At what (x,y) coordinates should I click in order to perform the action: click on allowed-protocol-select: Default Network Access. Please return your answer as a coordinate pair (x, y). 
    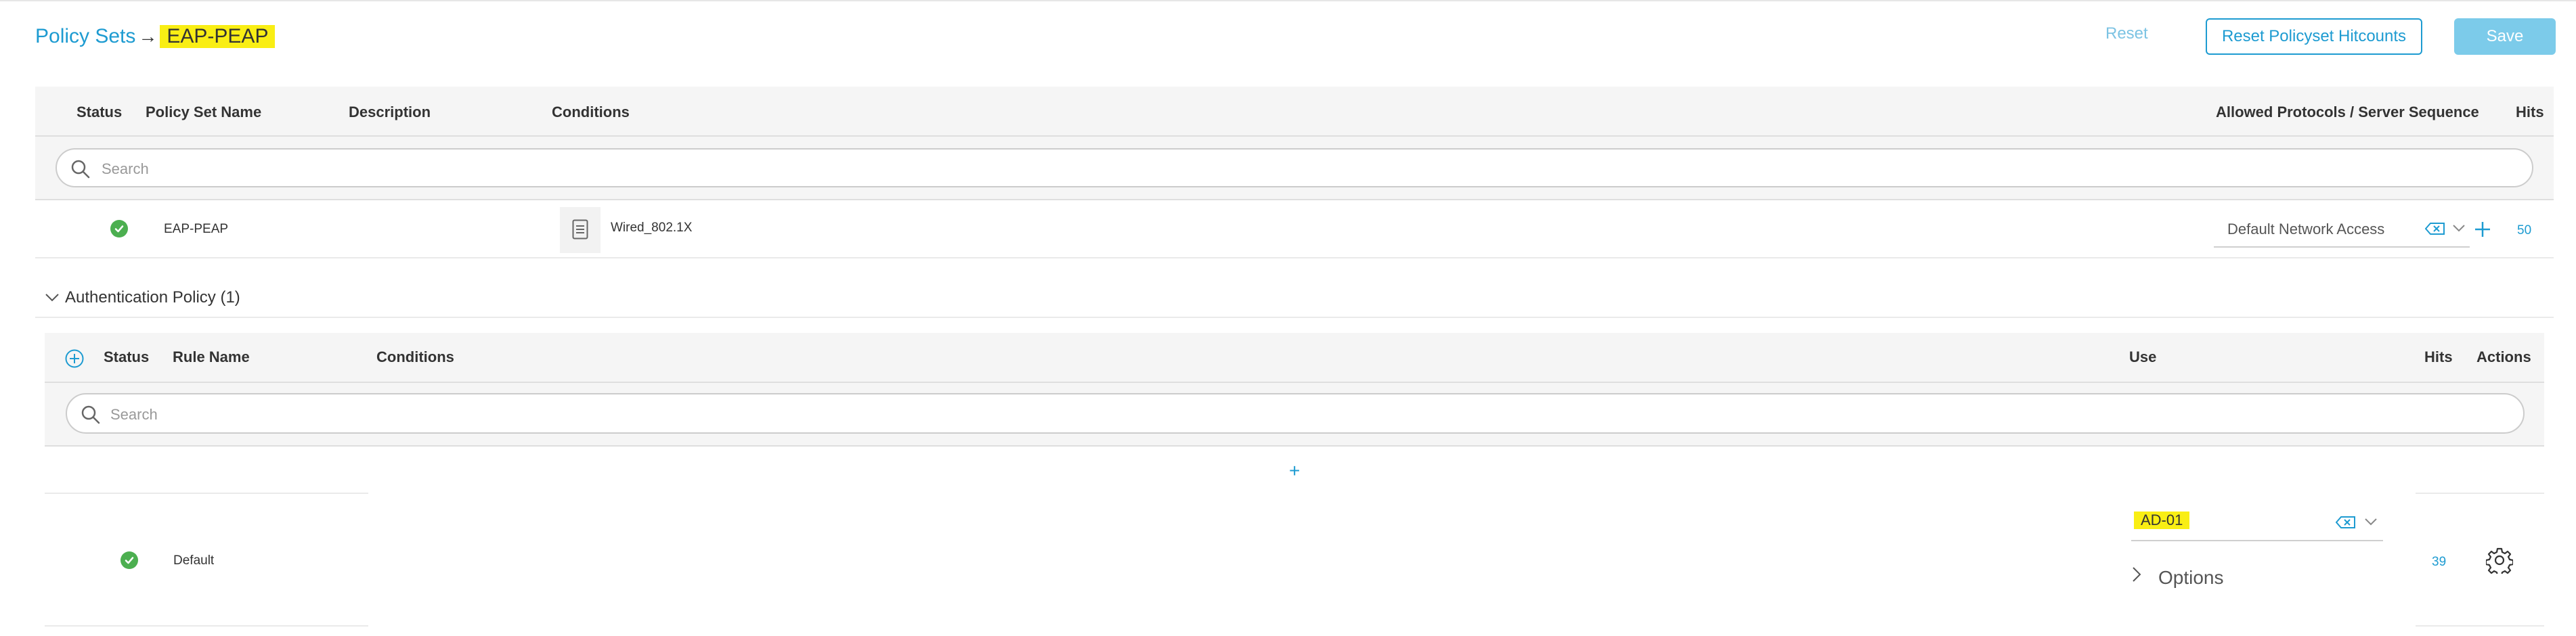
    Looking at the image, I should click on (2342, 229).